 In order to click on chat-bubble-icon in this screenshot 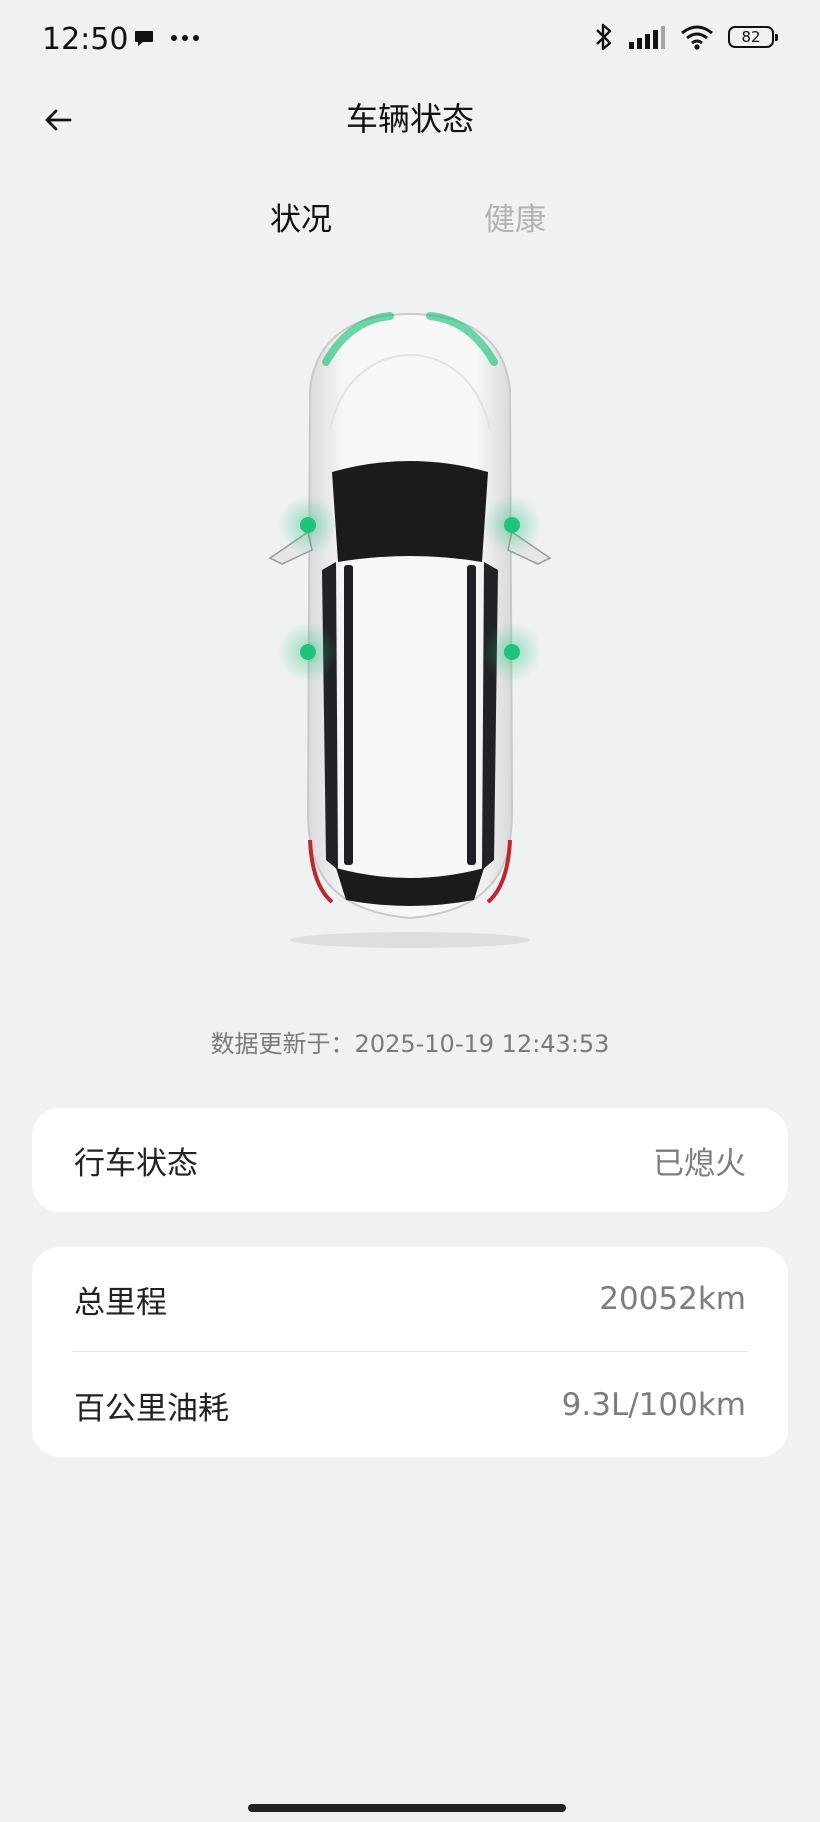, I will do `click(144, 38)`.